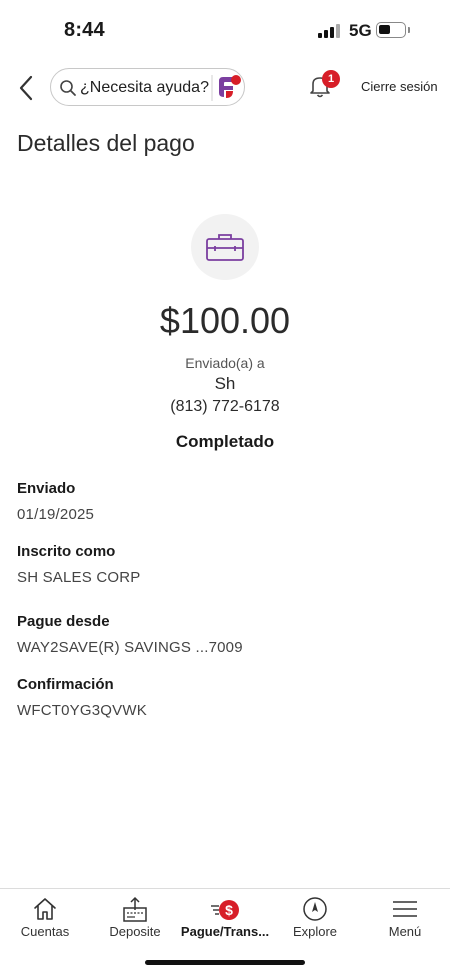 This screenshot has height=975, width=450. Describe the element at coordinates (135, 909) in the screenshot. I see `deposit-icon` at that location.